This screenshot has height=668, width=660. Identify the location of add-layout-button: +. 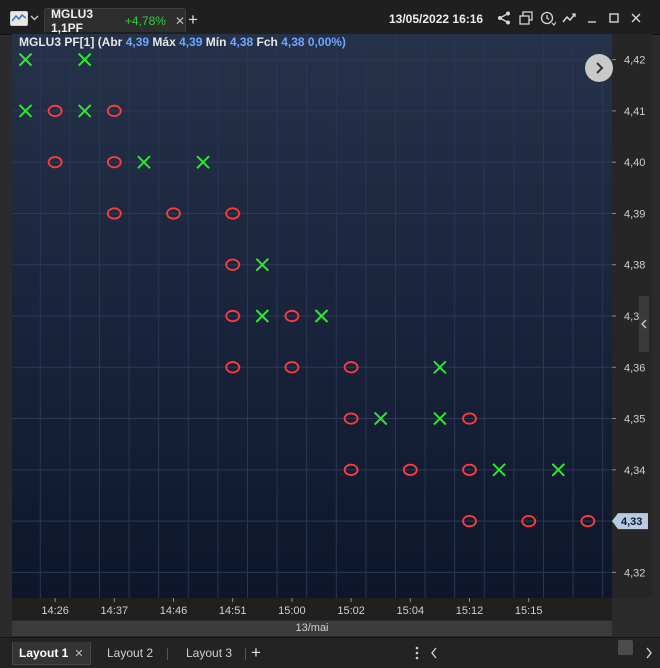
(256, 653).